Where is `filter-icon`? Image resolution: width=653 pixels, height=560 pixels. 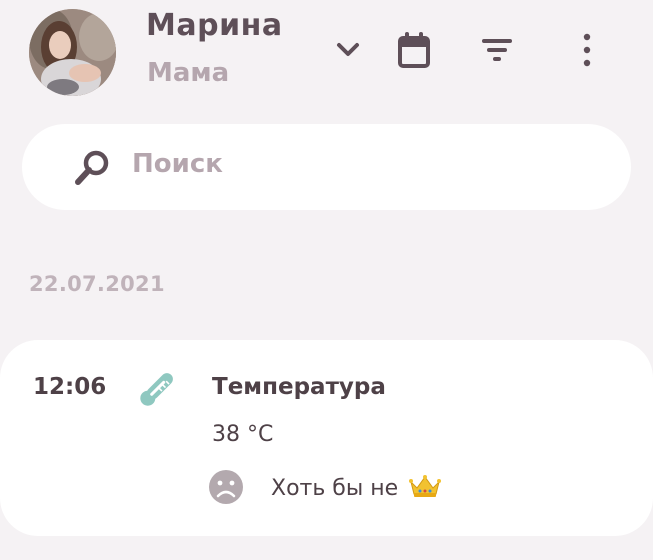 filter-icon is located at coordinates (497, 50).